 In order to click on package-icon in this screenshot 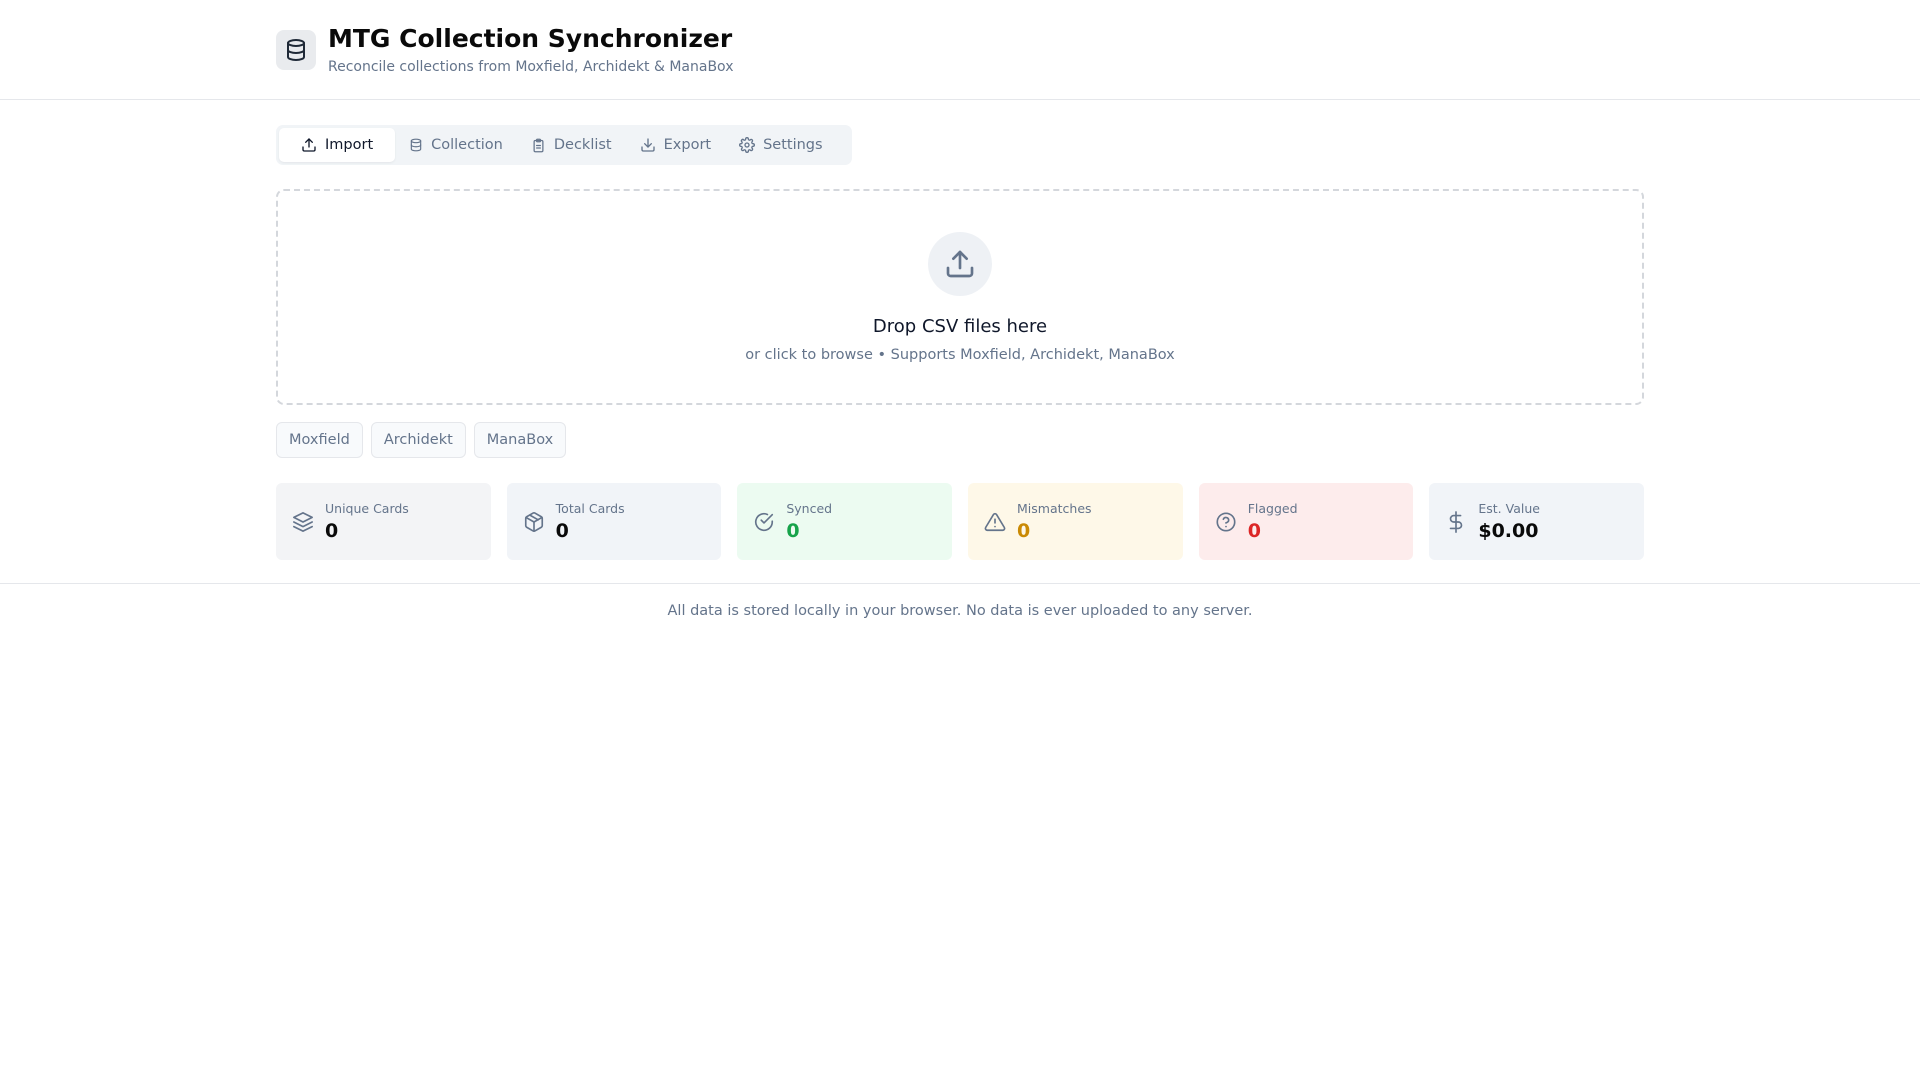, I will do `click(534, 522)`.